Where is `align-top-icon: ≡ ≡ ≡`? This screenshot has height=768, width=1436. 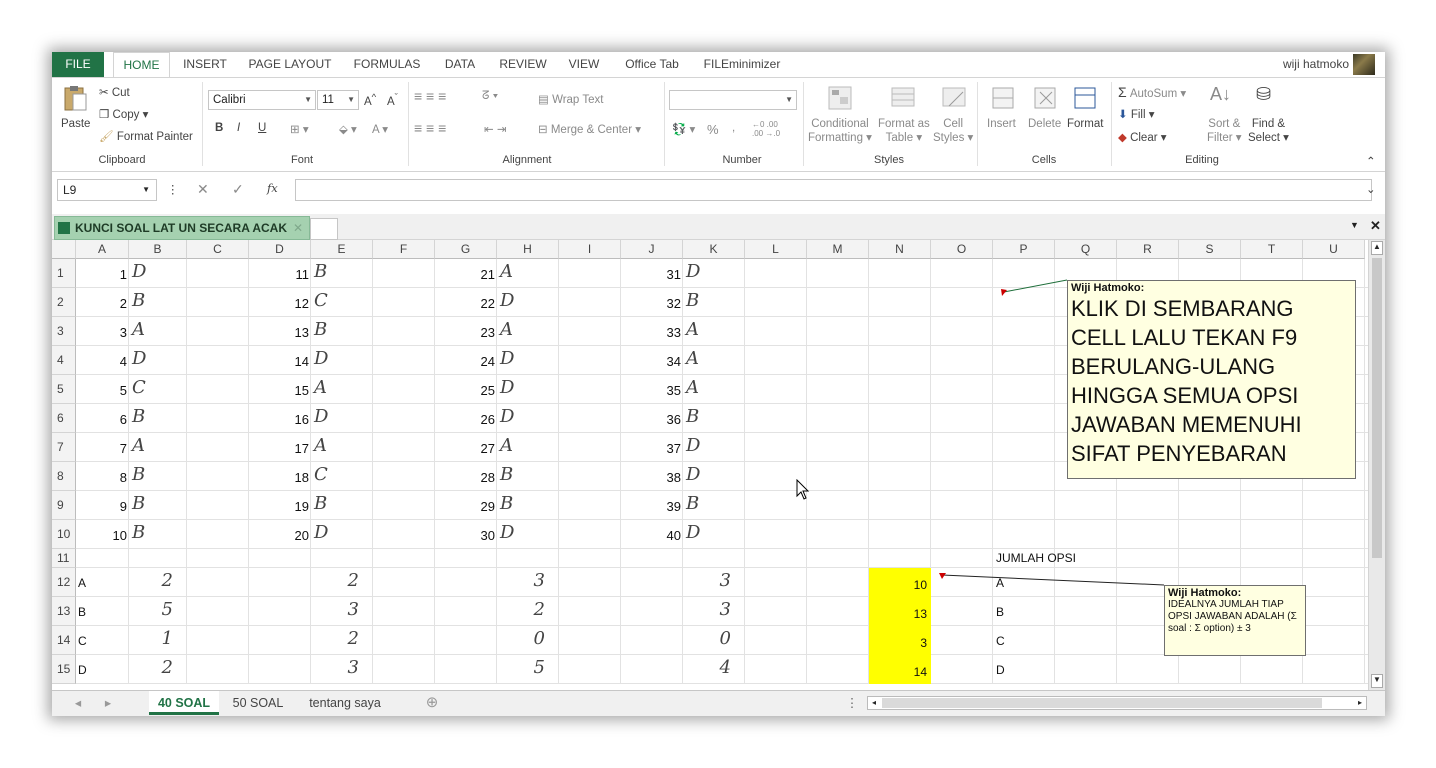
align-top-icon: ≡ ≡ ≡ is located at coordinates (430, 96).